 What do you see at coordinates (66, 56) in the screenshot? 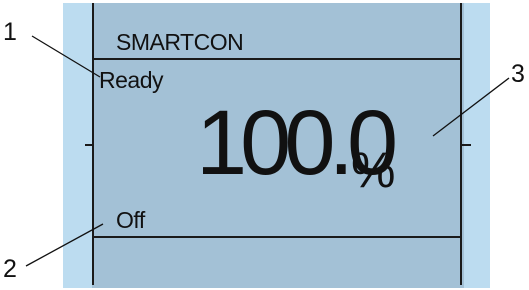
I see `callout-1-leader` at bounding box center [66, 56].